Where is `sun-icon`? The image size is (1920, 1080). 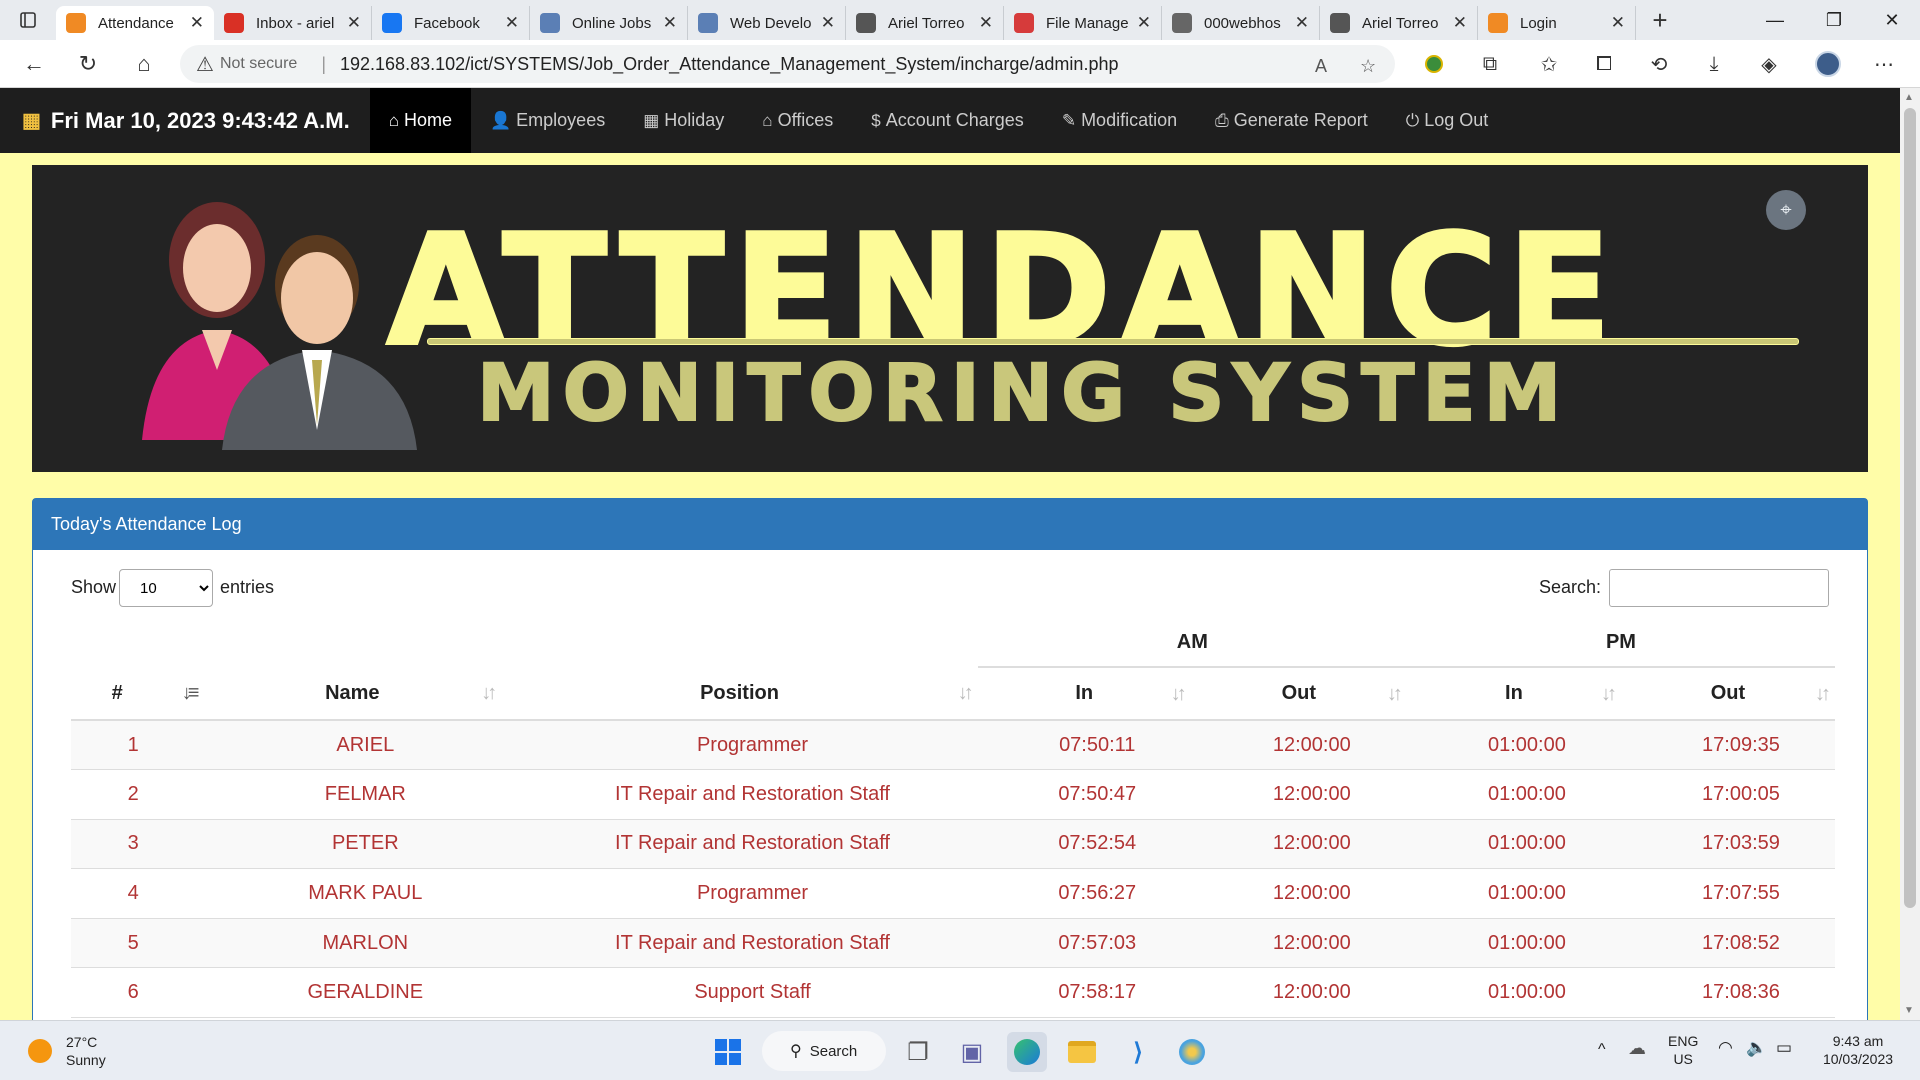 sun-icon is located at coordinates (40, 1051).